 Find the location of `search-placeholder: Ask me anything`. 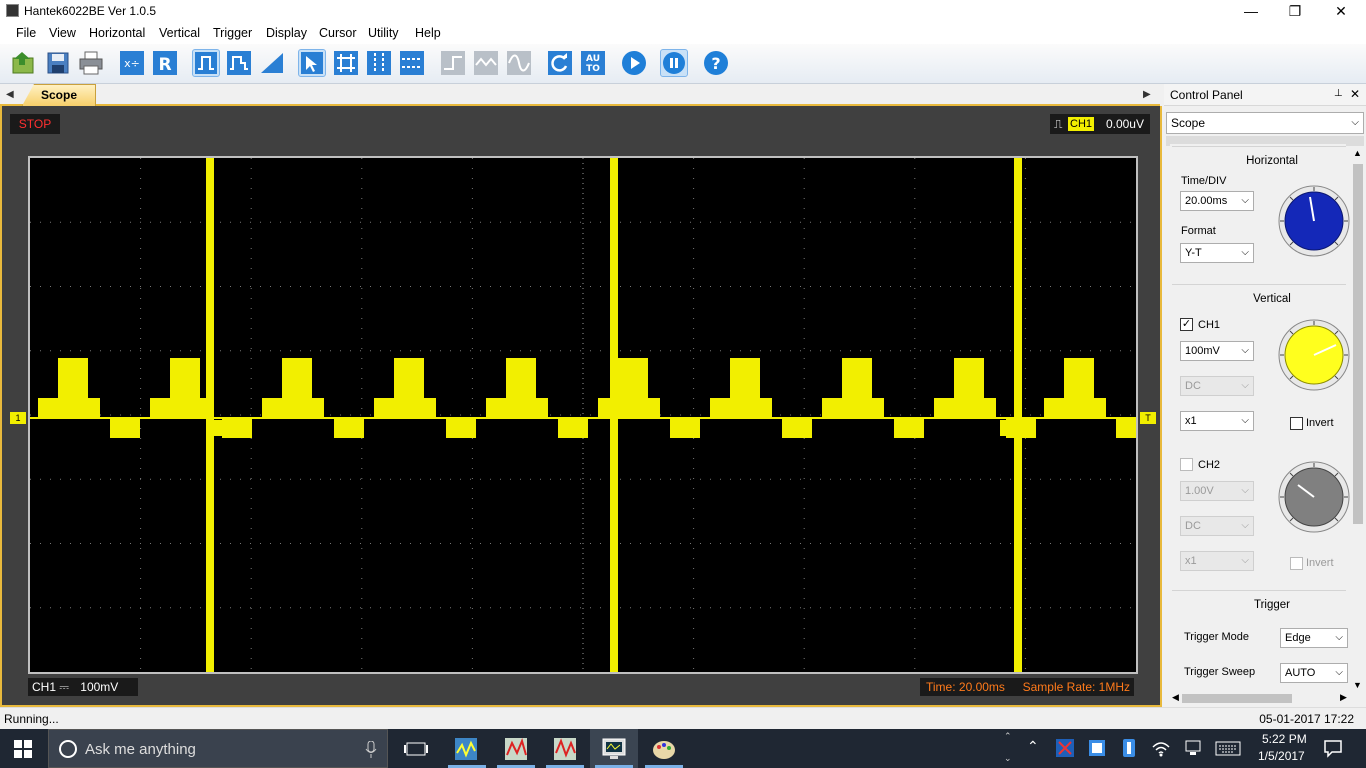

search-placeholder: Ask me anything is located at coordinates (140, 749).